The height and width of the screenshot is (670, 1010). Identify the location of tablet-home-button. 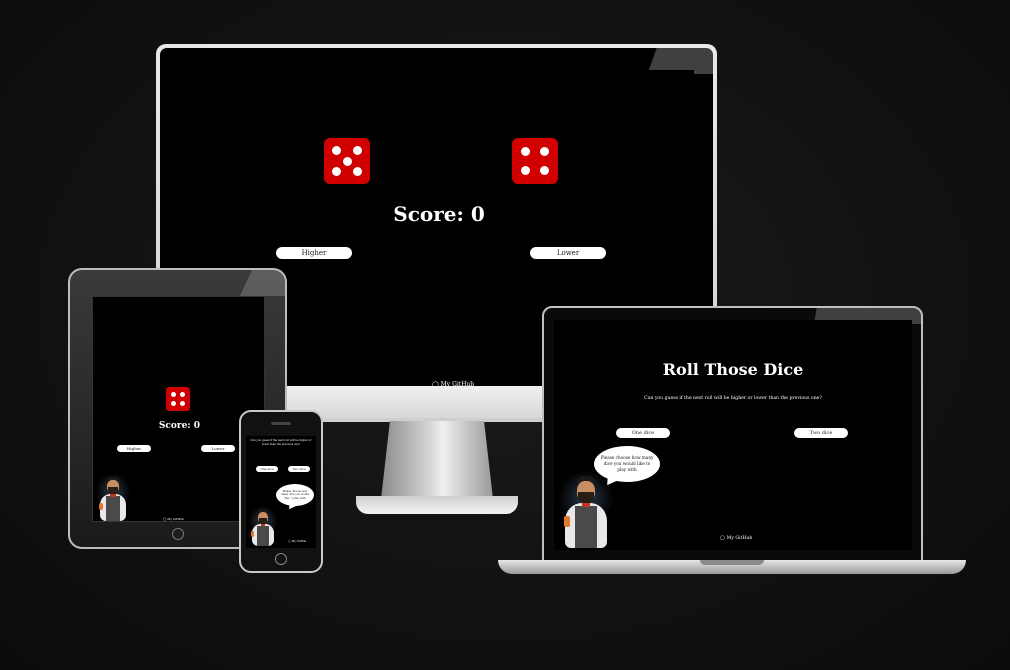
(178, 534).